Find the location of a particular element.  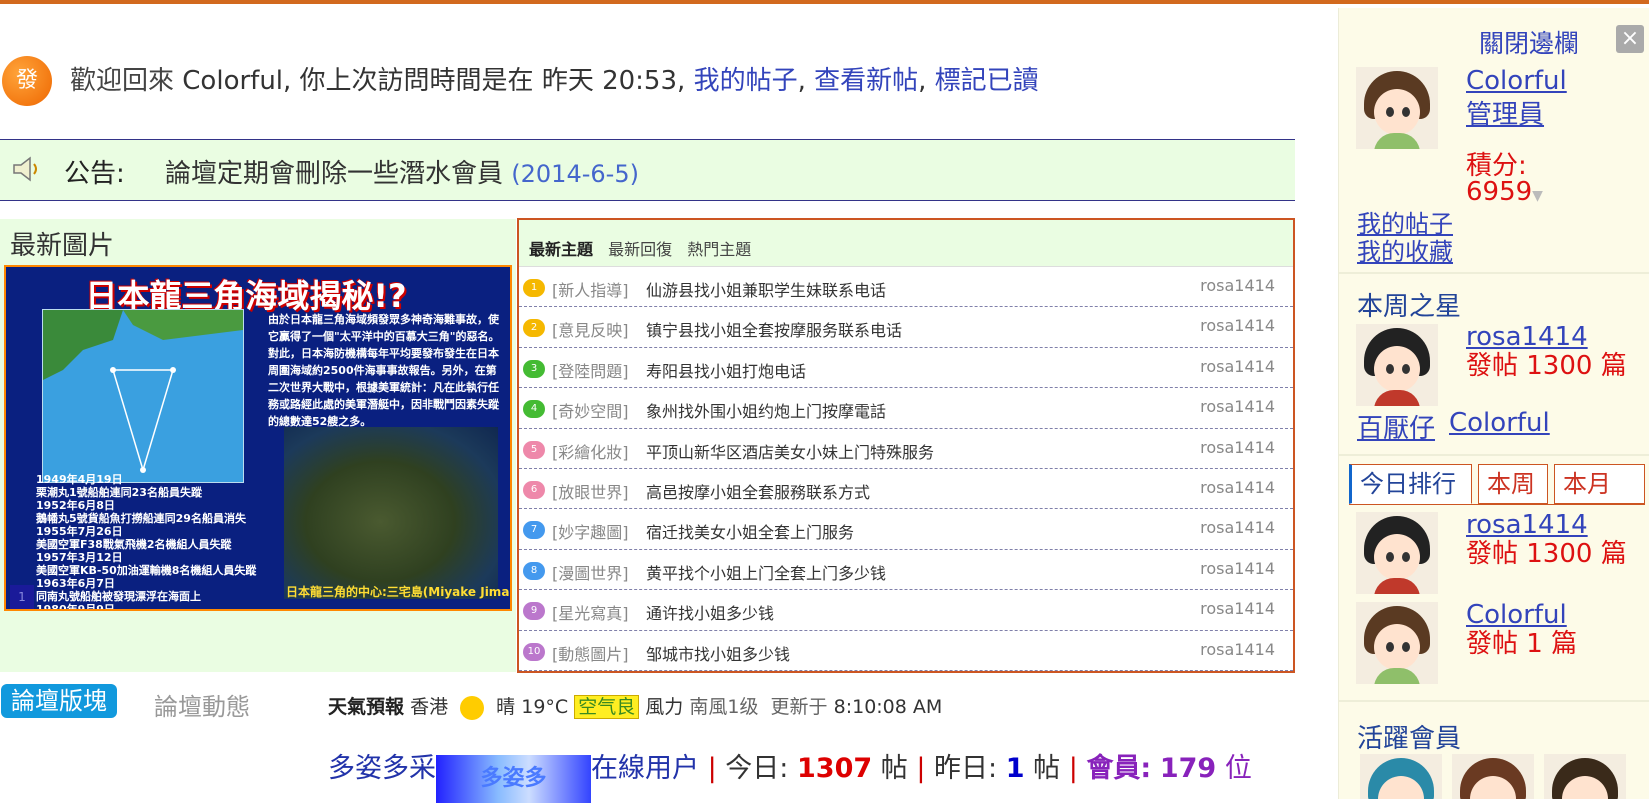

rank-number-badge: 7 is located at coordinates (534, 530).